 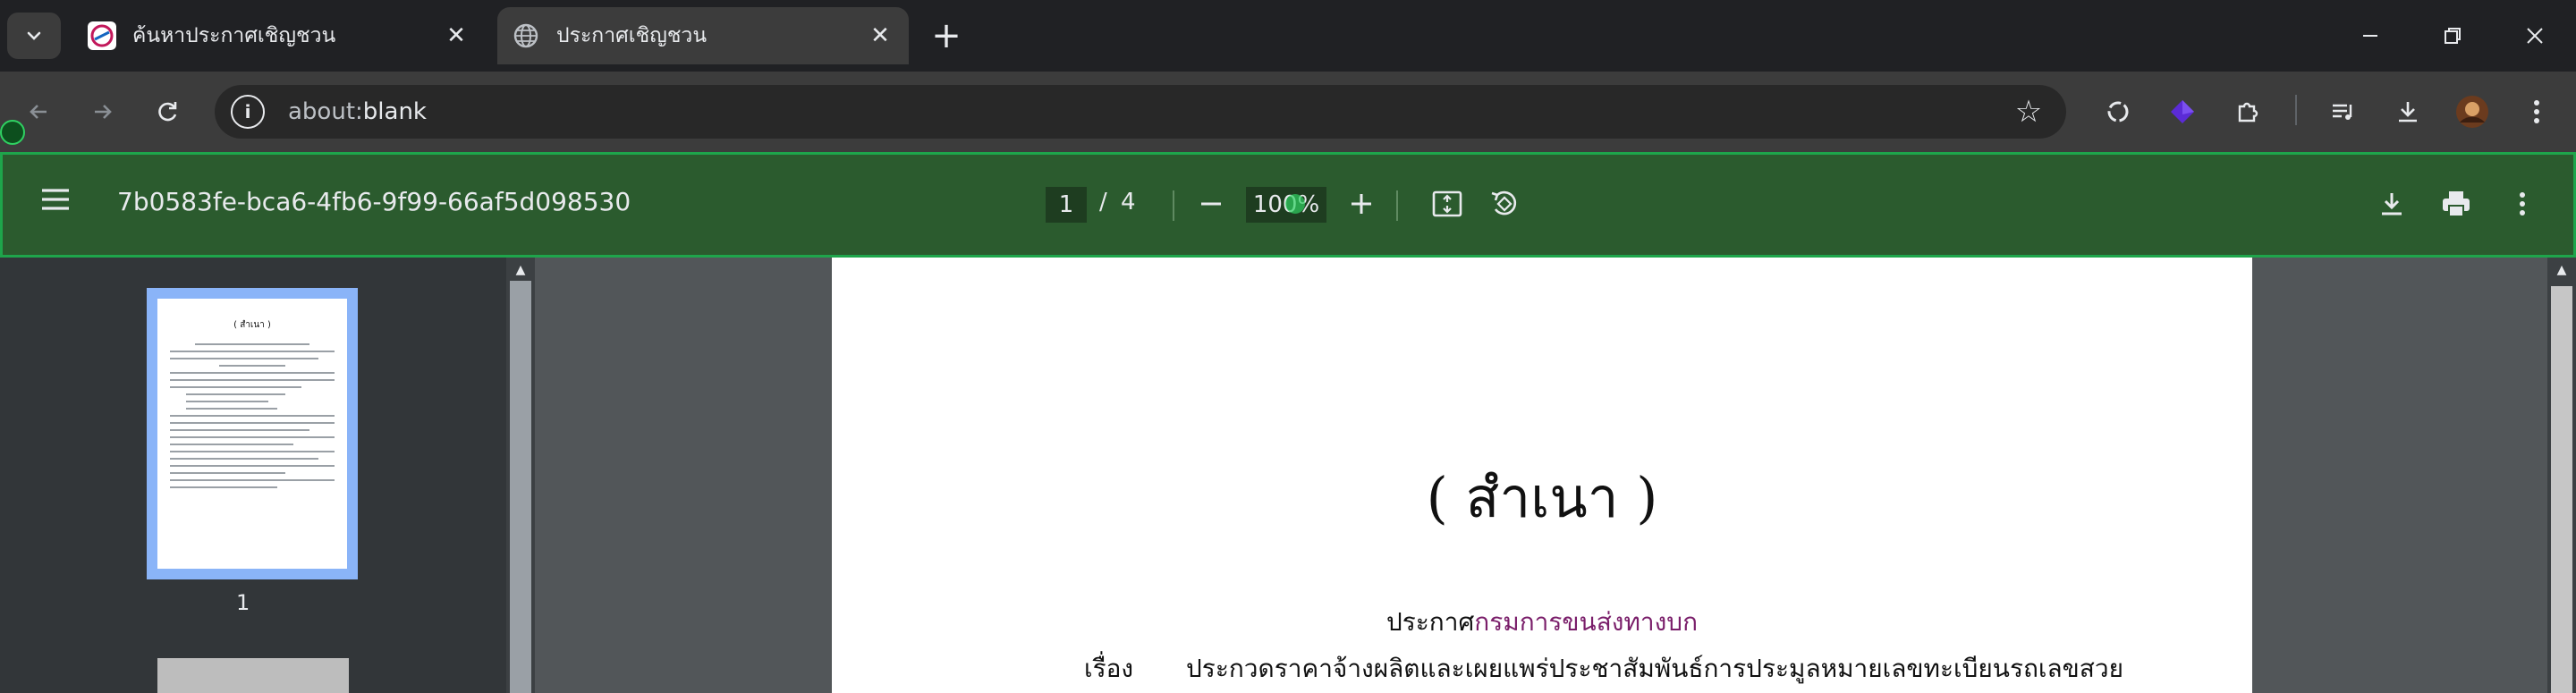 What do you see at coordinates (252, 325) in the screenshot?
I see `thumbnail-title: ( สำเนา )` at bounding box center [252, 325].